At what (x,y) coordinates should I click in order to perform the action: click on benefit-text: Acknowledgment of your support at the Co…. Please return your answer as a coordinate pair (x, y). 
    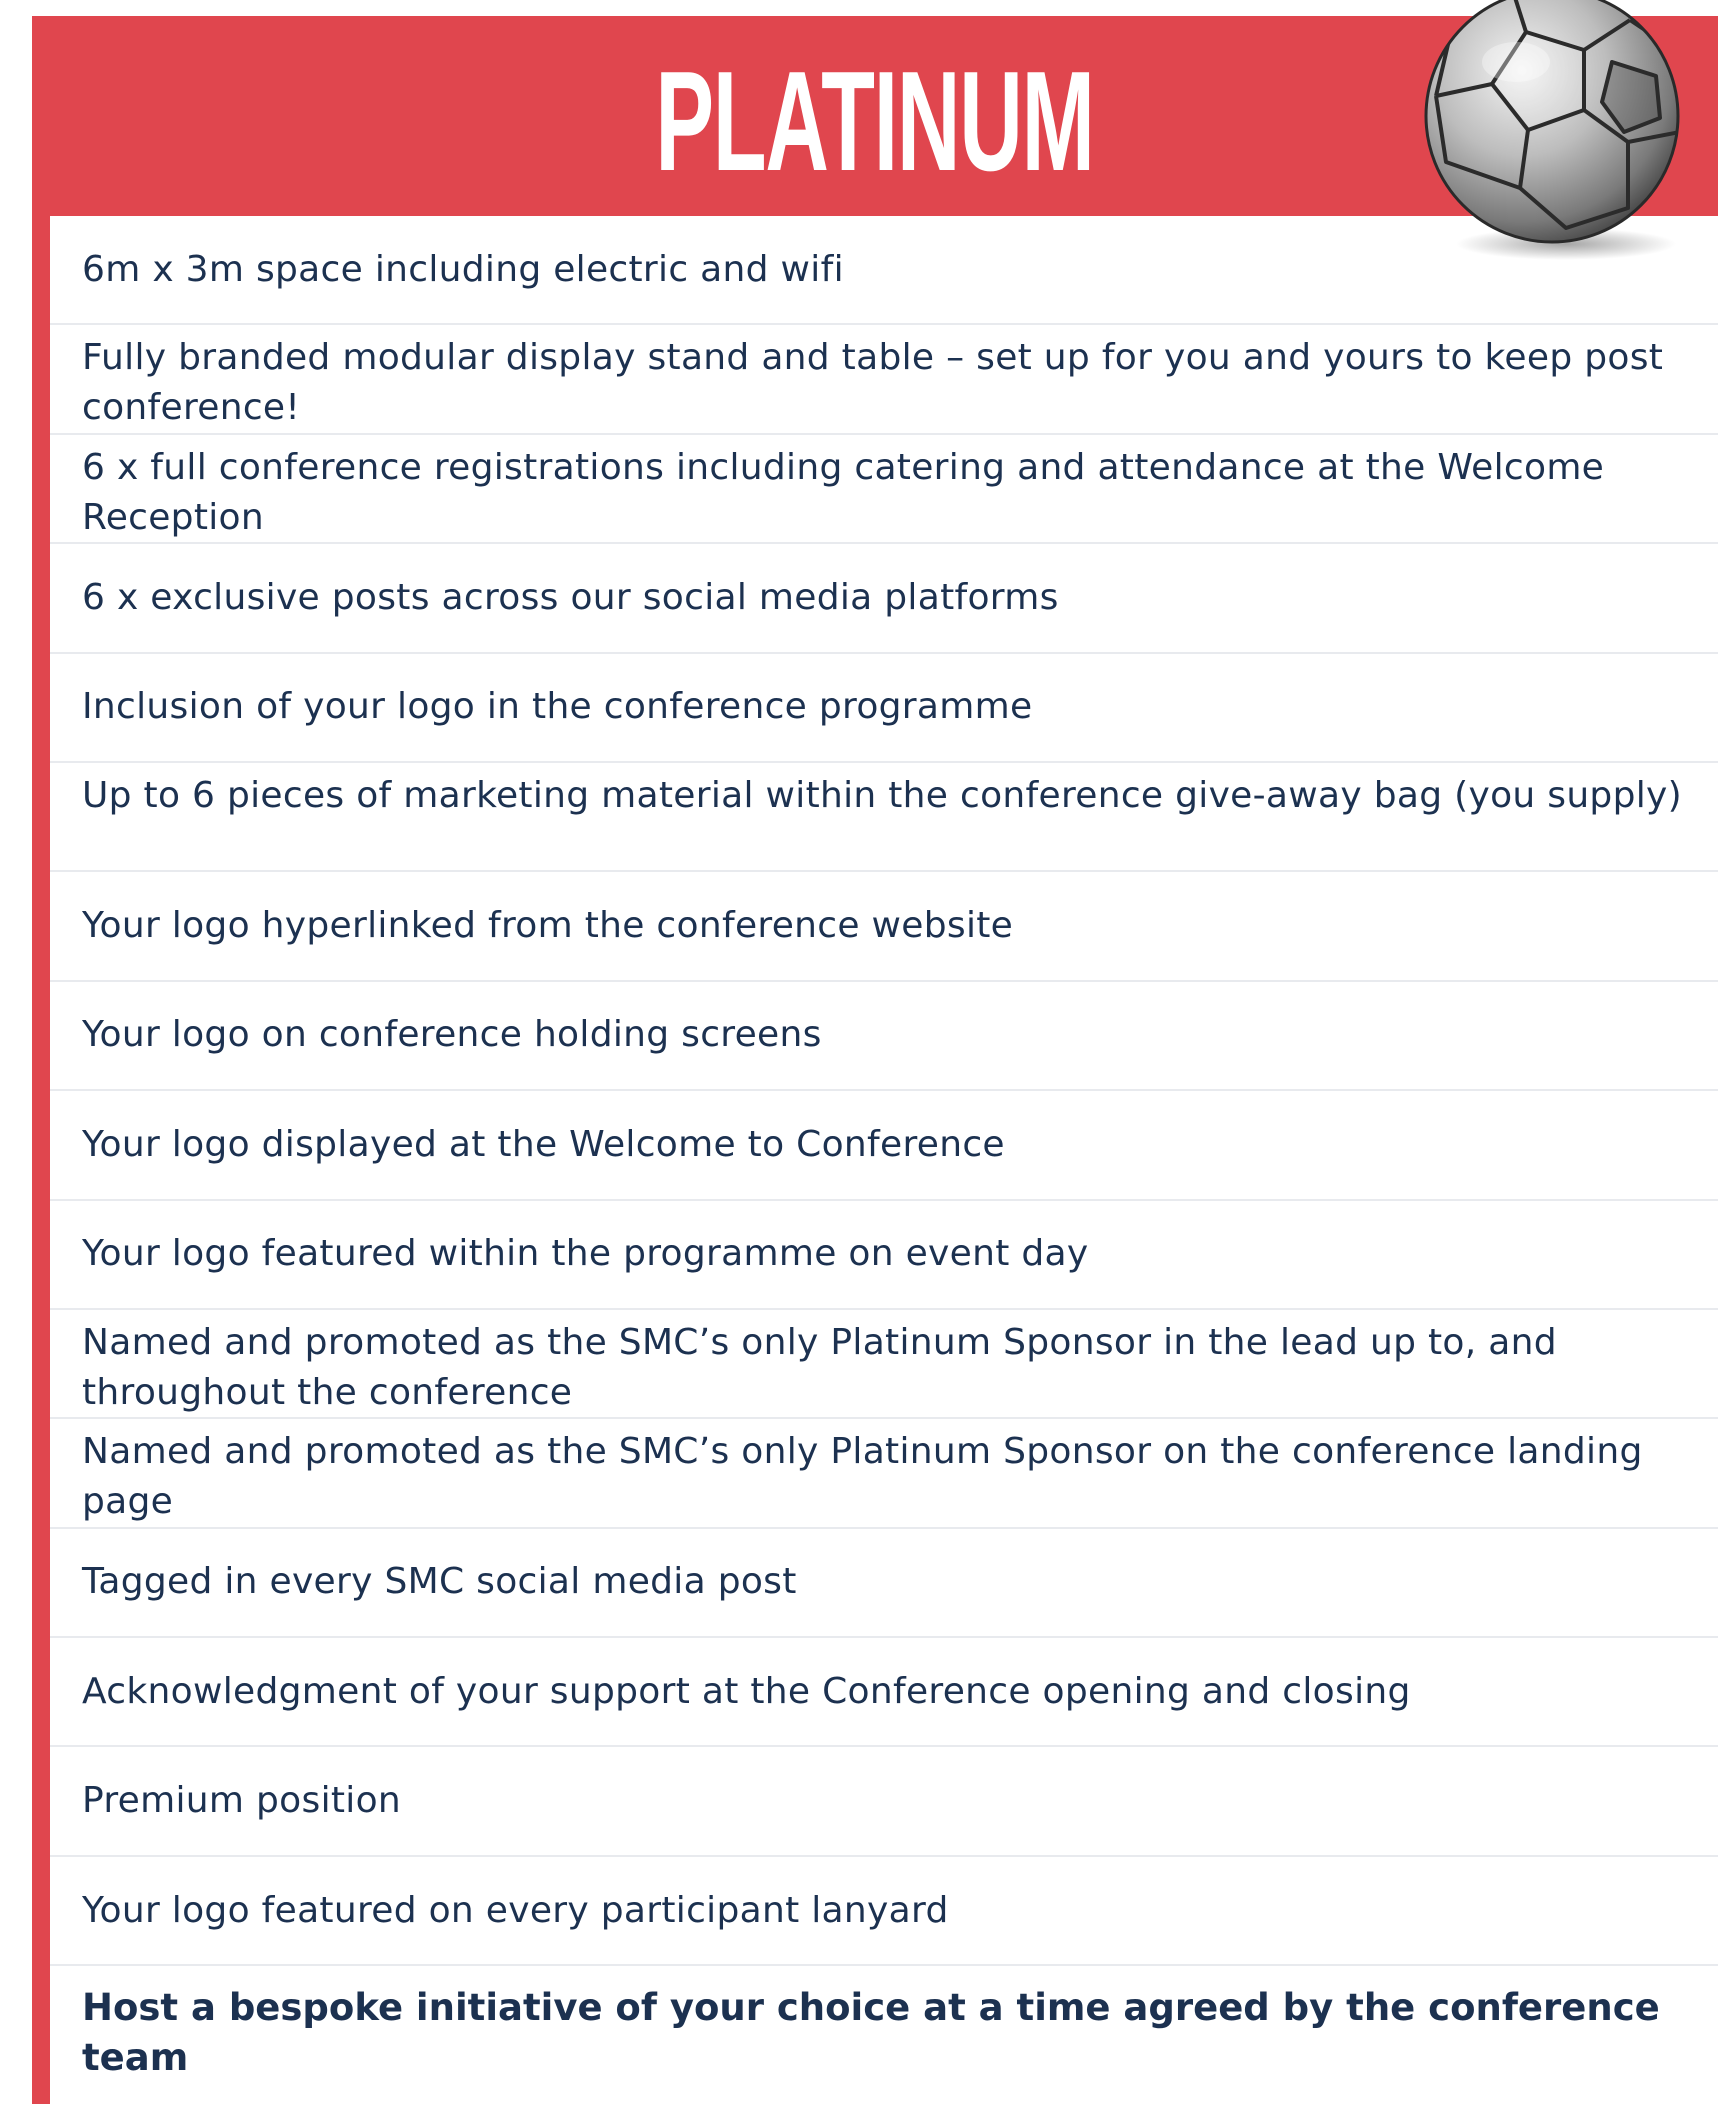
    Looking at the image, I should click on (746, 1691).